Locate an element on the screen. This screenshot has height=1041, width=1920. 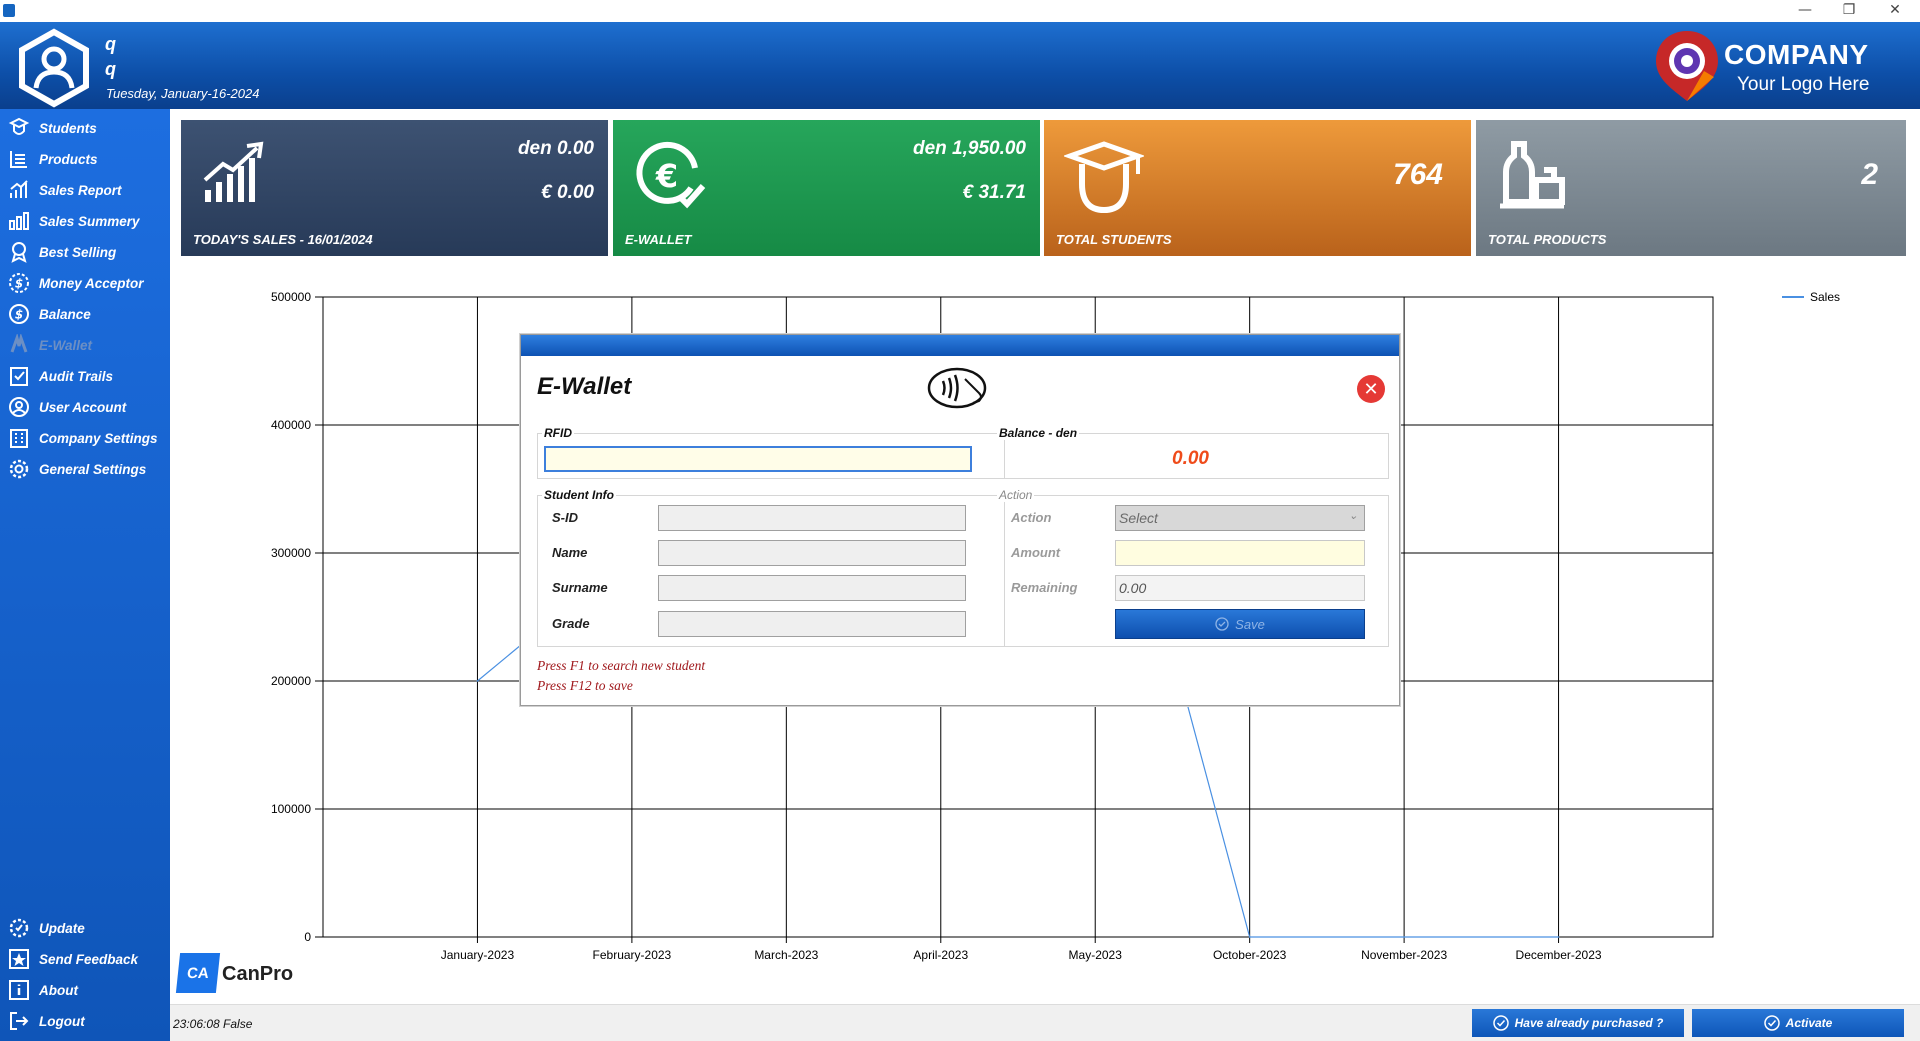
sidebar-item-label: Company Settings is located at coordinates (98, 438).